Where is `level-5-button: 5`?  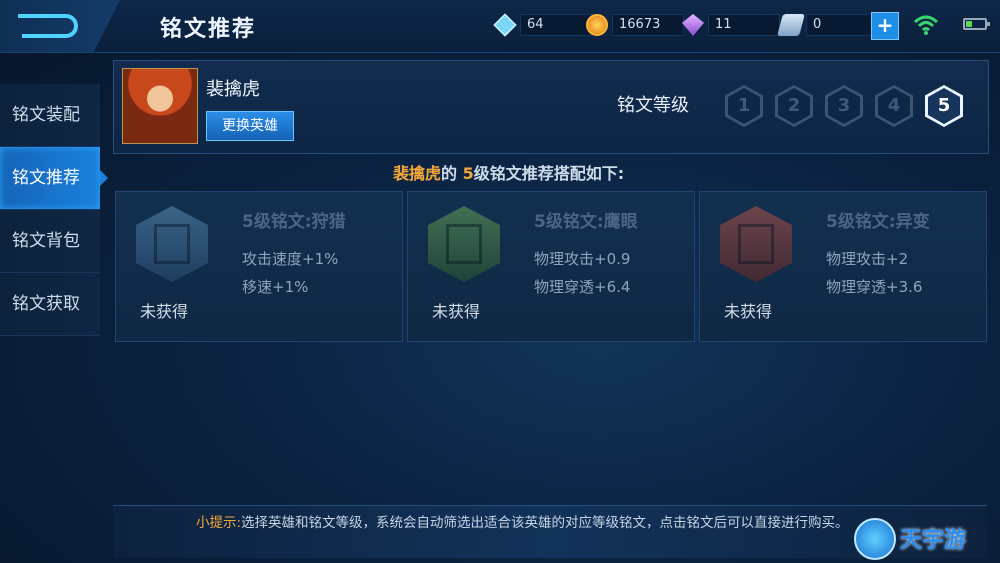
level-5-button: 5 is located at coordinates (944, 106).